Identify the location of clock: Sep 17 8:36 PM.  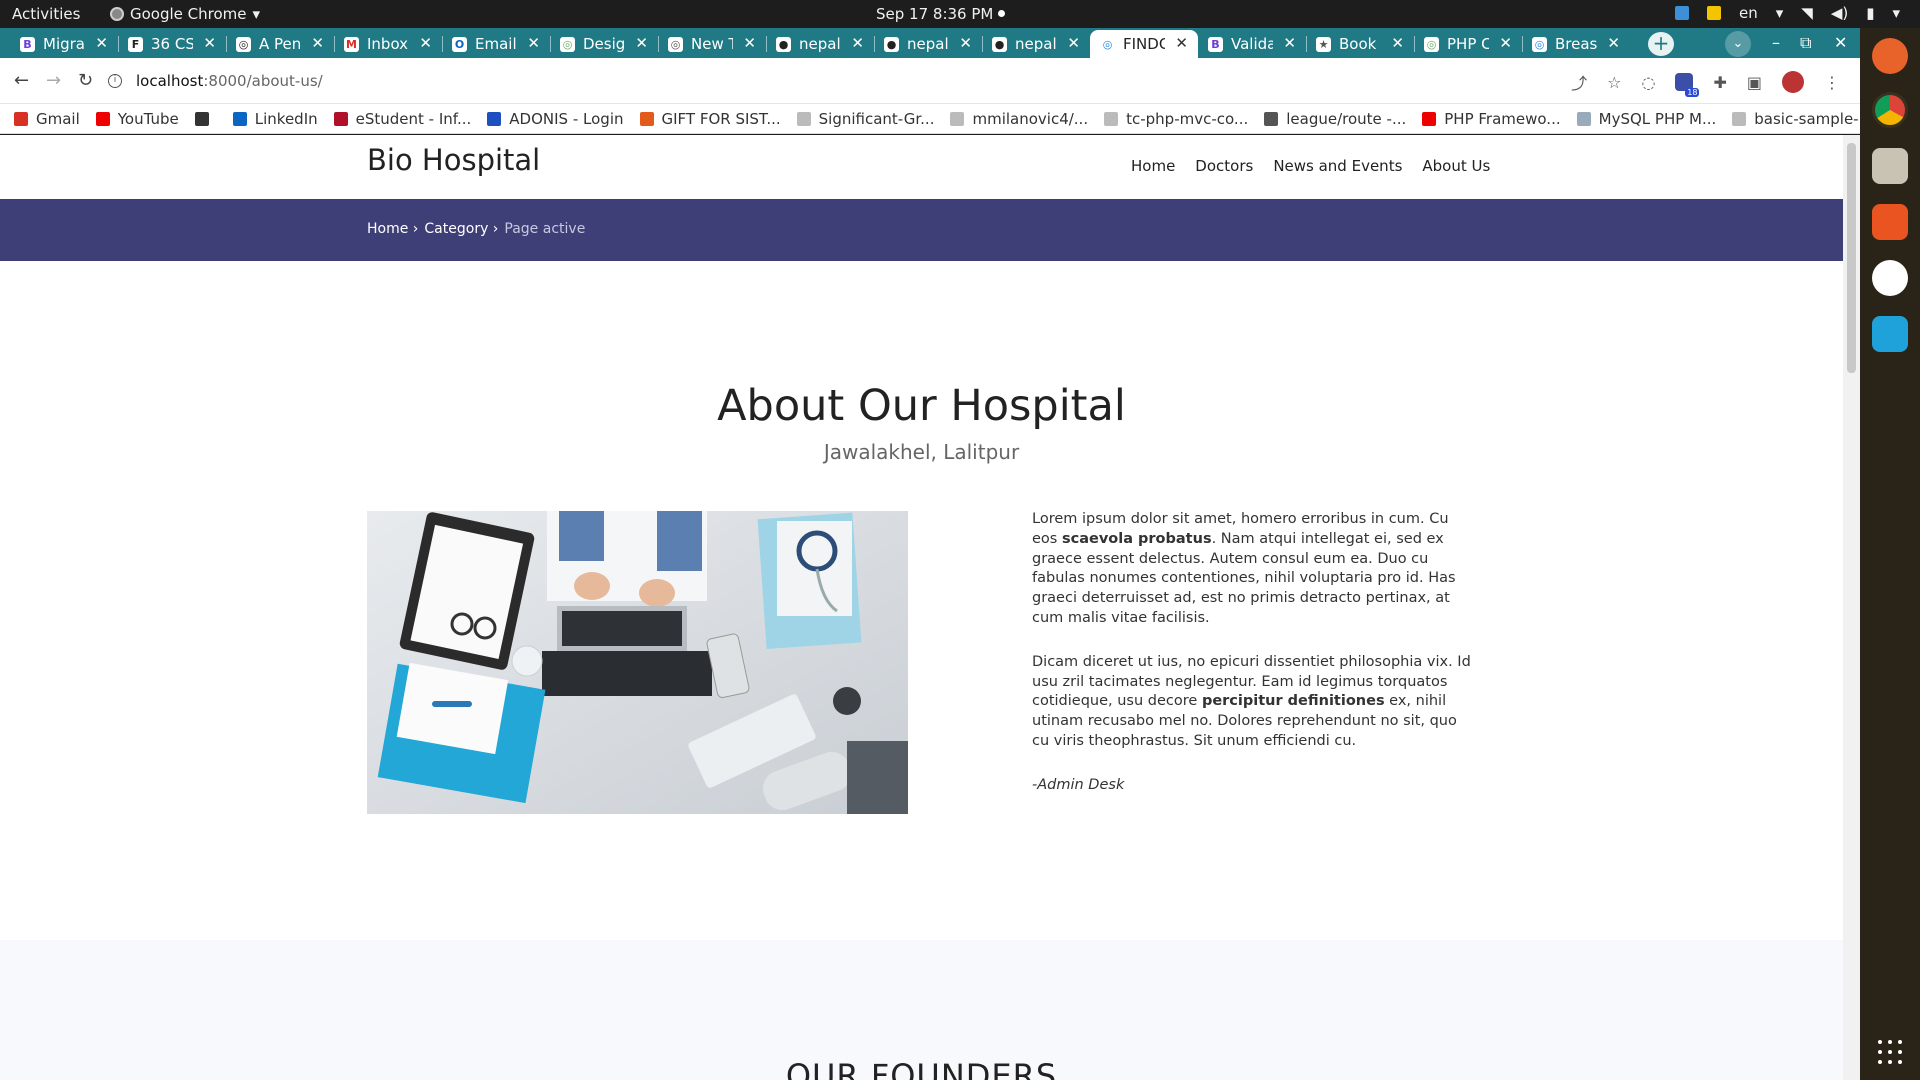
(934, 14).